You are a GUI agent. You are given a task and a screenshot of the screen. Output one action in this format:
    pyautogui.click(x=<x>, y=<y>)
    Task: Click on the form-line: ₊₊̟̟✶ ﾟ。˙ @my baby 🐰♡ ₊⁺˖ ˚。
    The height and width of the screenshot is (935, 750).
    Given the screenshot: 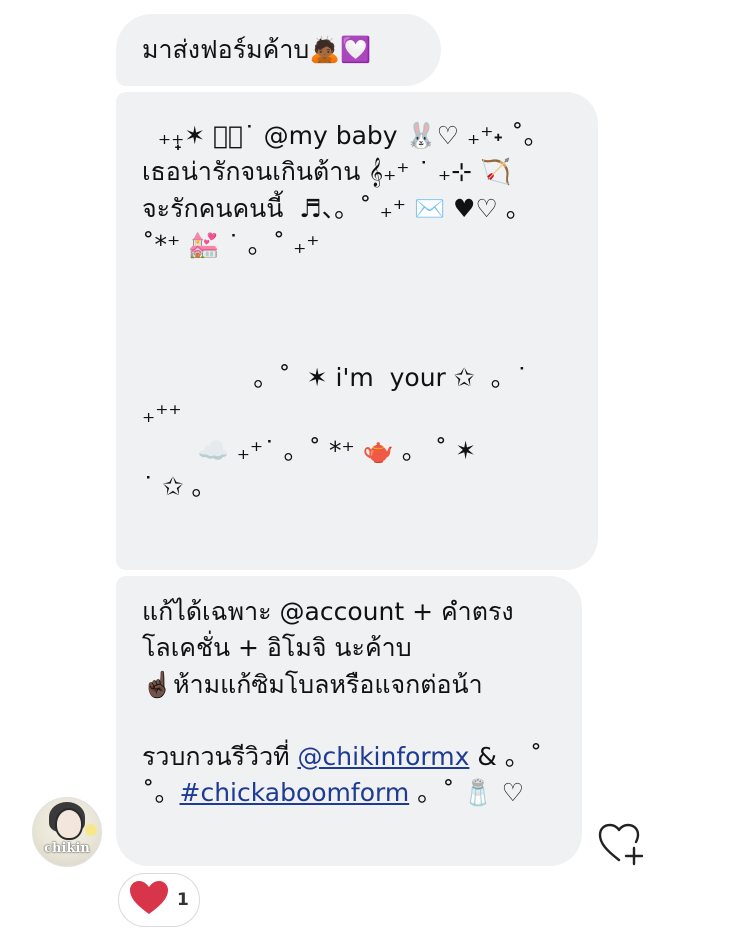 What is the action you would take?
    pyautogui.click(x=345, y=135)
    